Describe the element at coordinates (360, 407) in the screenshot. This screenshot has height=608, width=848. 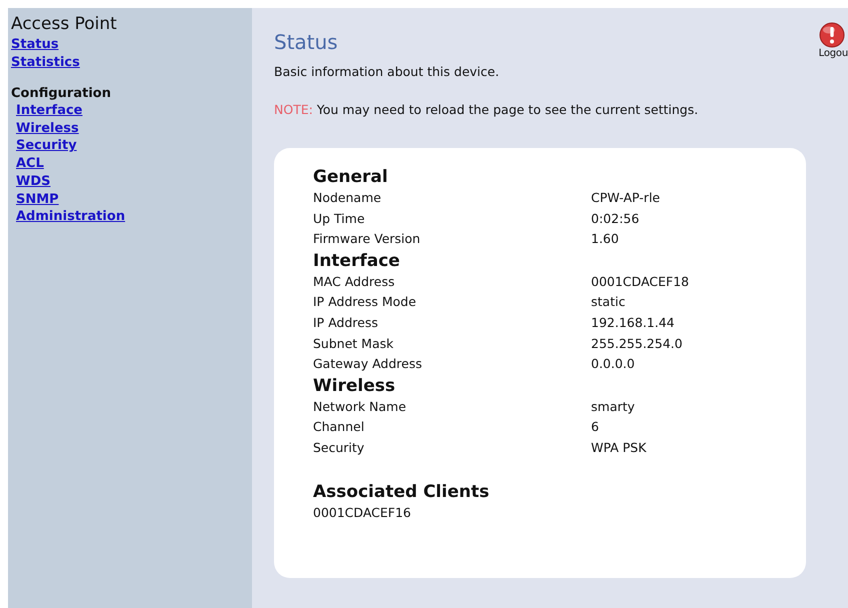
I see `field-label: Network Name` at that location.